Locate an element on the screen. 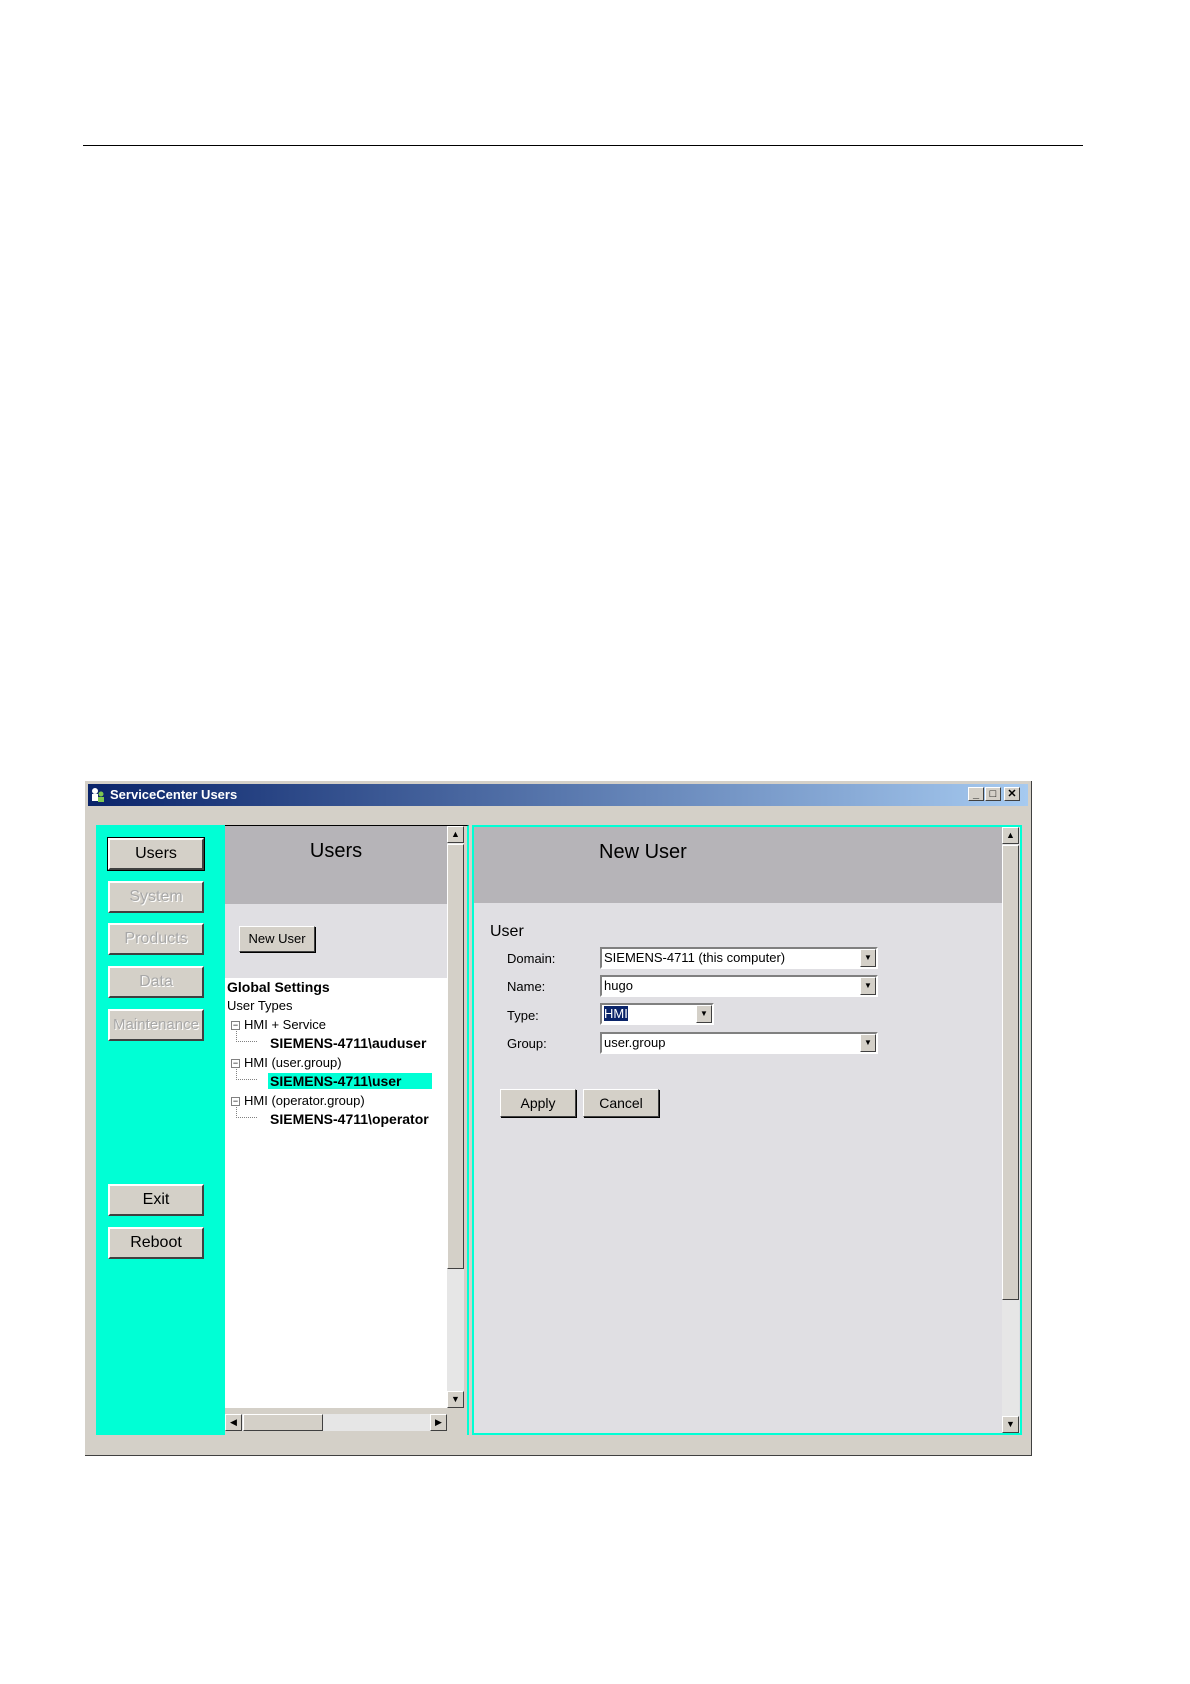 This screenshot has height=1684, width=1190. type-value: HMI is located at coordinates (616, 1013).